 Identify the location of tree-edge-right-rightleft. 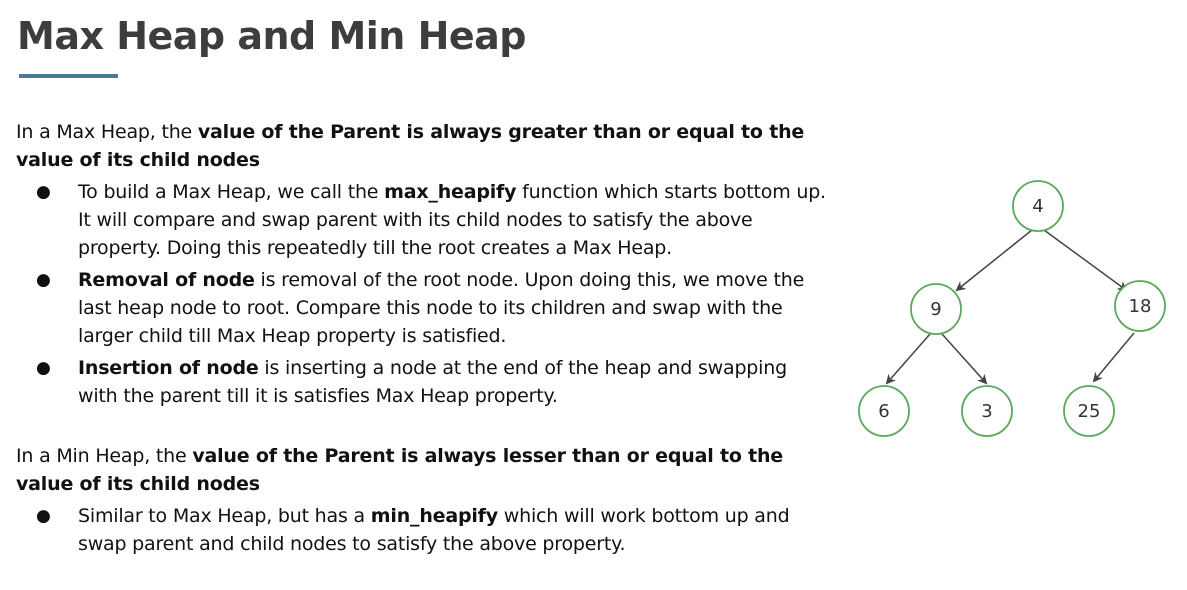
(1113, 357).